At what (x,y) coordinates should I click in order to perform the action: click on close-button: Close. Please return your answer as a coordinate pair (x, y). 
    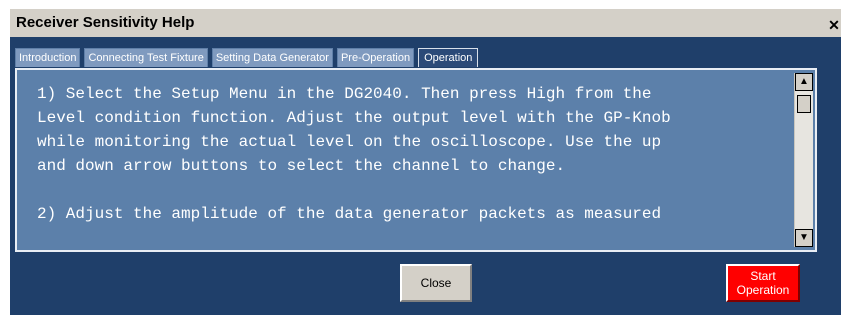
    Looking at the image, I should click on (436, 283).